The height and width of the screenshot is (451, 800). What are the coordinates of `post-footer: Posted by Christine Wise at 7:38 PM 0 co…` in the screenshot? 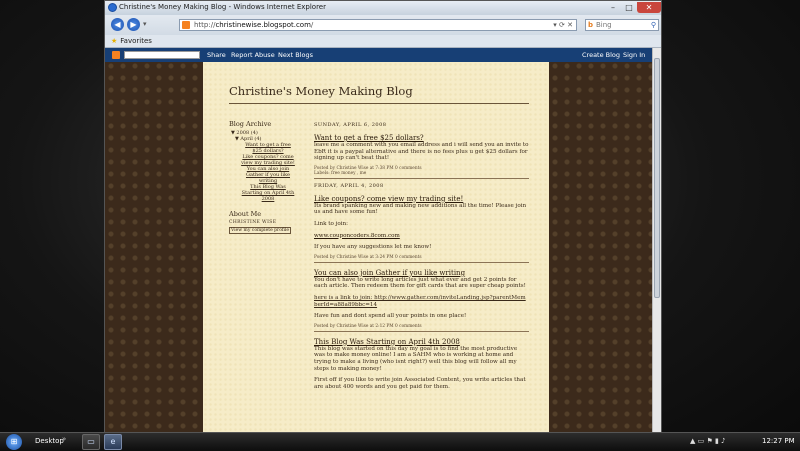 It's located at (421, 172).